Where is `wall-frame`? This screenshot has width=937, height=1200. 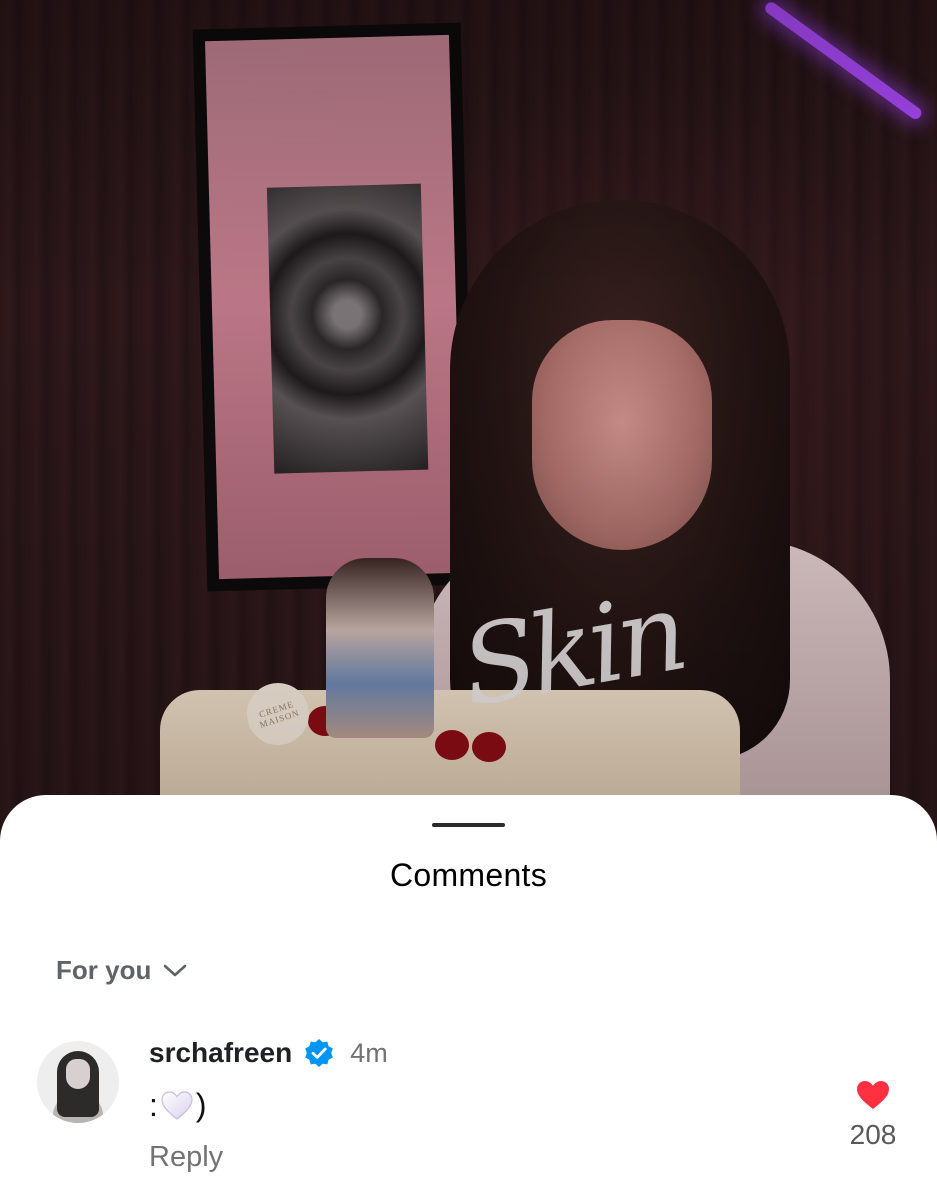 wall-frame is located at coordinates (334, 307).